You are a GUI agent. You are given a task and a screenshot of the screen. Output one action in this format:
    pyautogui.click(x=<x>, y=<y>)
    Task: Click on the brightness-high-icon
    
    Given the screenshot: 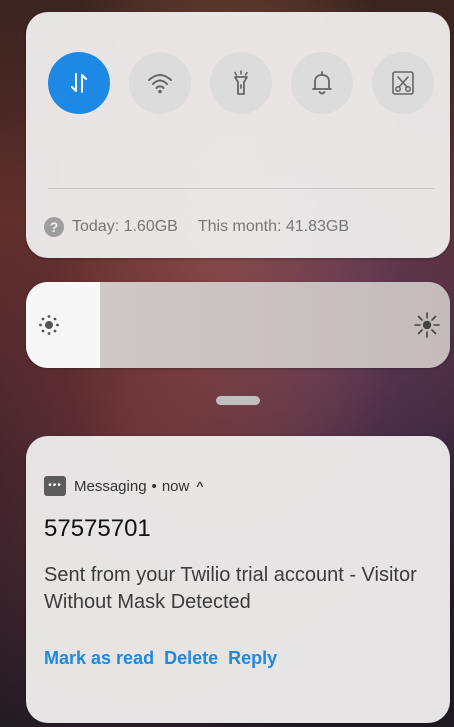 What is the action you would take?
    pyautogui.click(x=427, y=325)
    